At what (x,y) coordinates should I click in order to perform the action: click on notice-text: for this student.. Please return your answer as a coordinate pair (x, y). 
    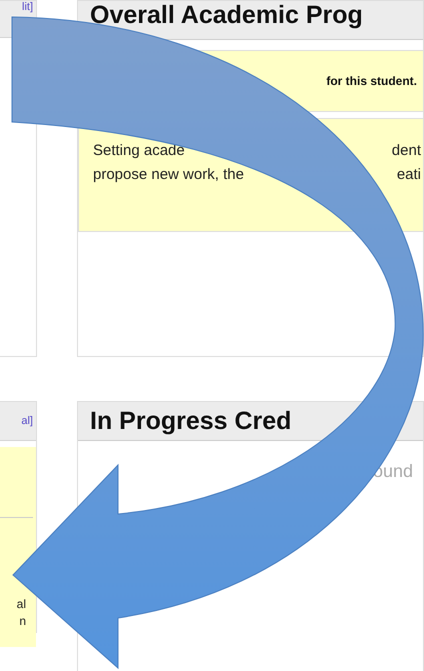
    Looking at the image, I should click on (371, 81).